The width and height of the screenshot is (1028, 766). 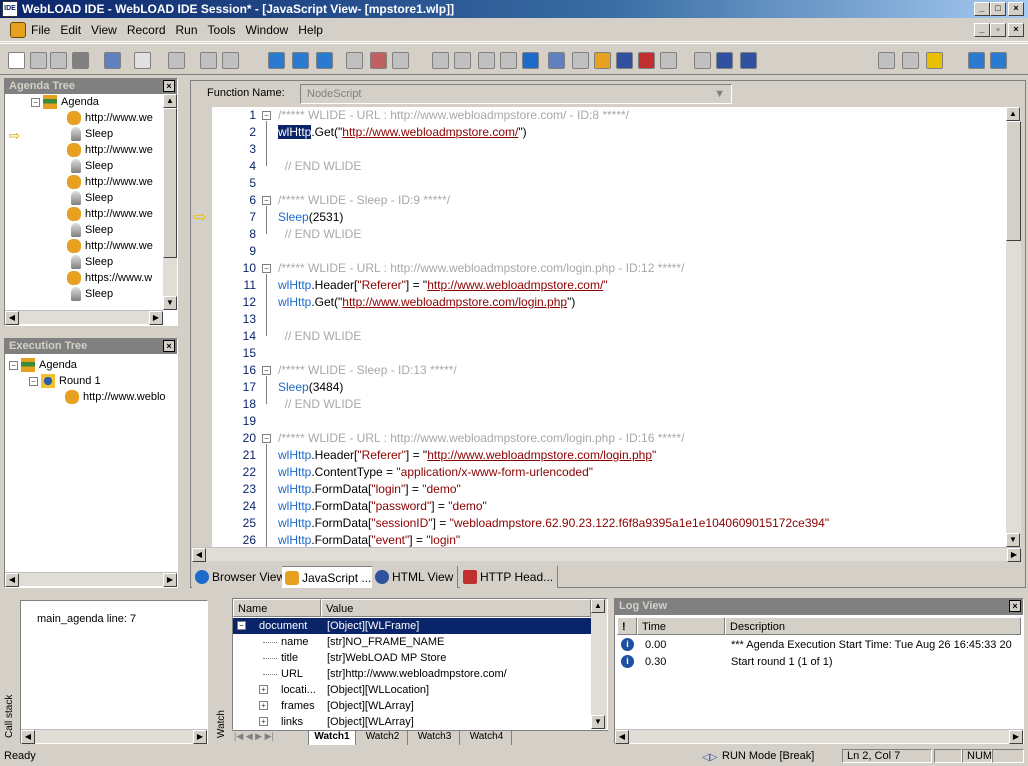 What do you see at coordinates (86, 619) in the screenshot?
I see `call-stack-entry: main_agenda line: 7` at bounding box center [86, 619].